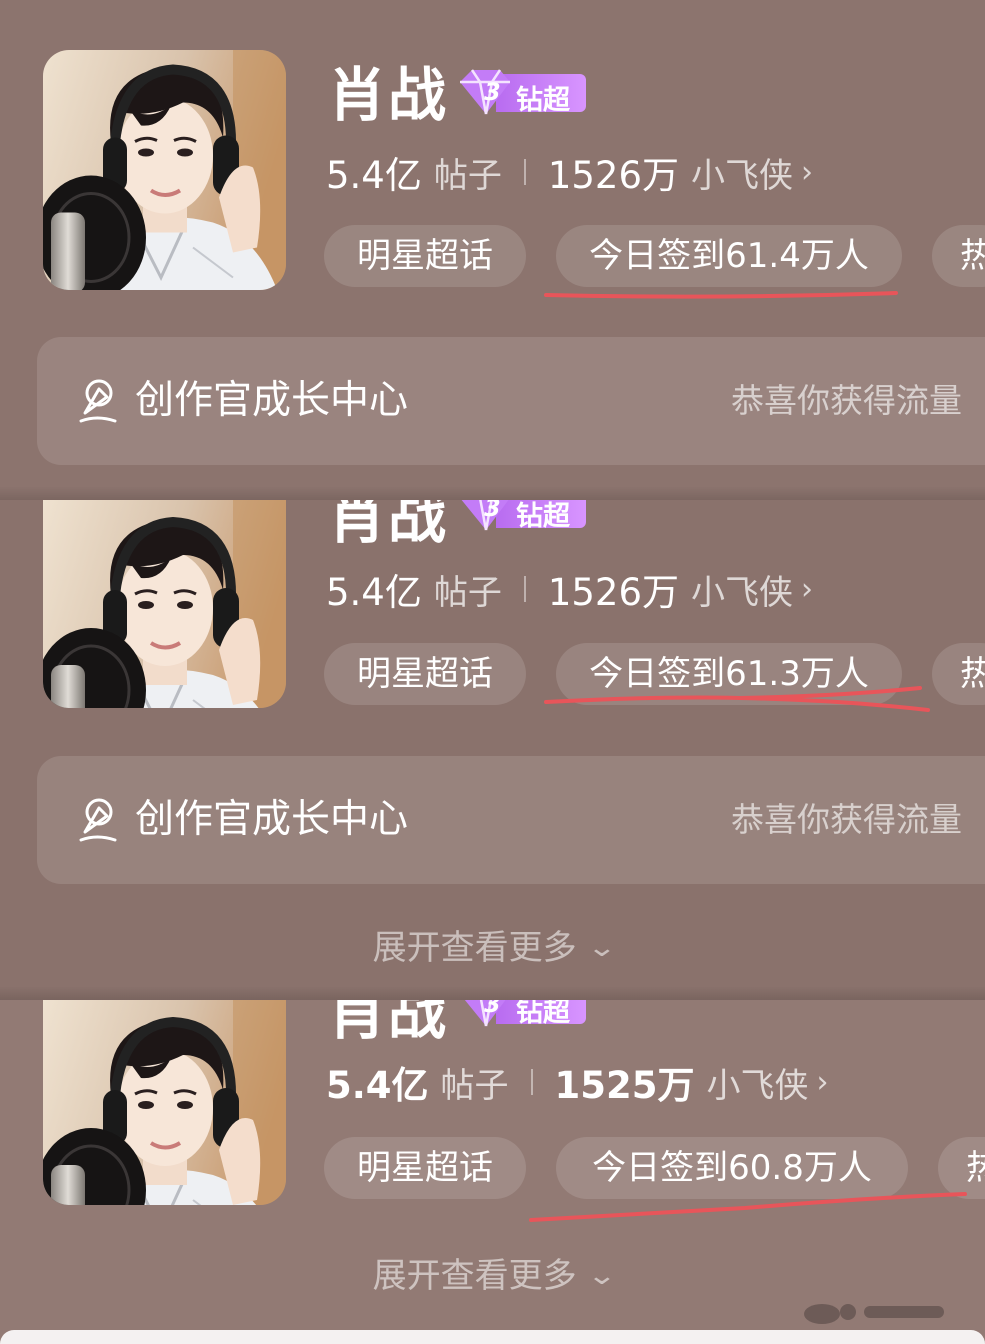 The height and width of the screenshot is (1344, 985). What do you see at coordinates (492, 1337) in the screenshot?
I see `bottom-sheet-edge` at bounding box center [492, 1337].